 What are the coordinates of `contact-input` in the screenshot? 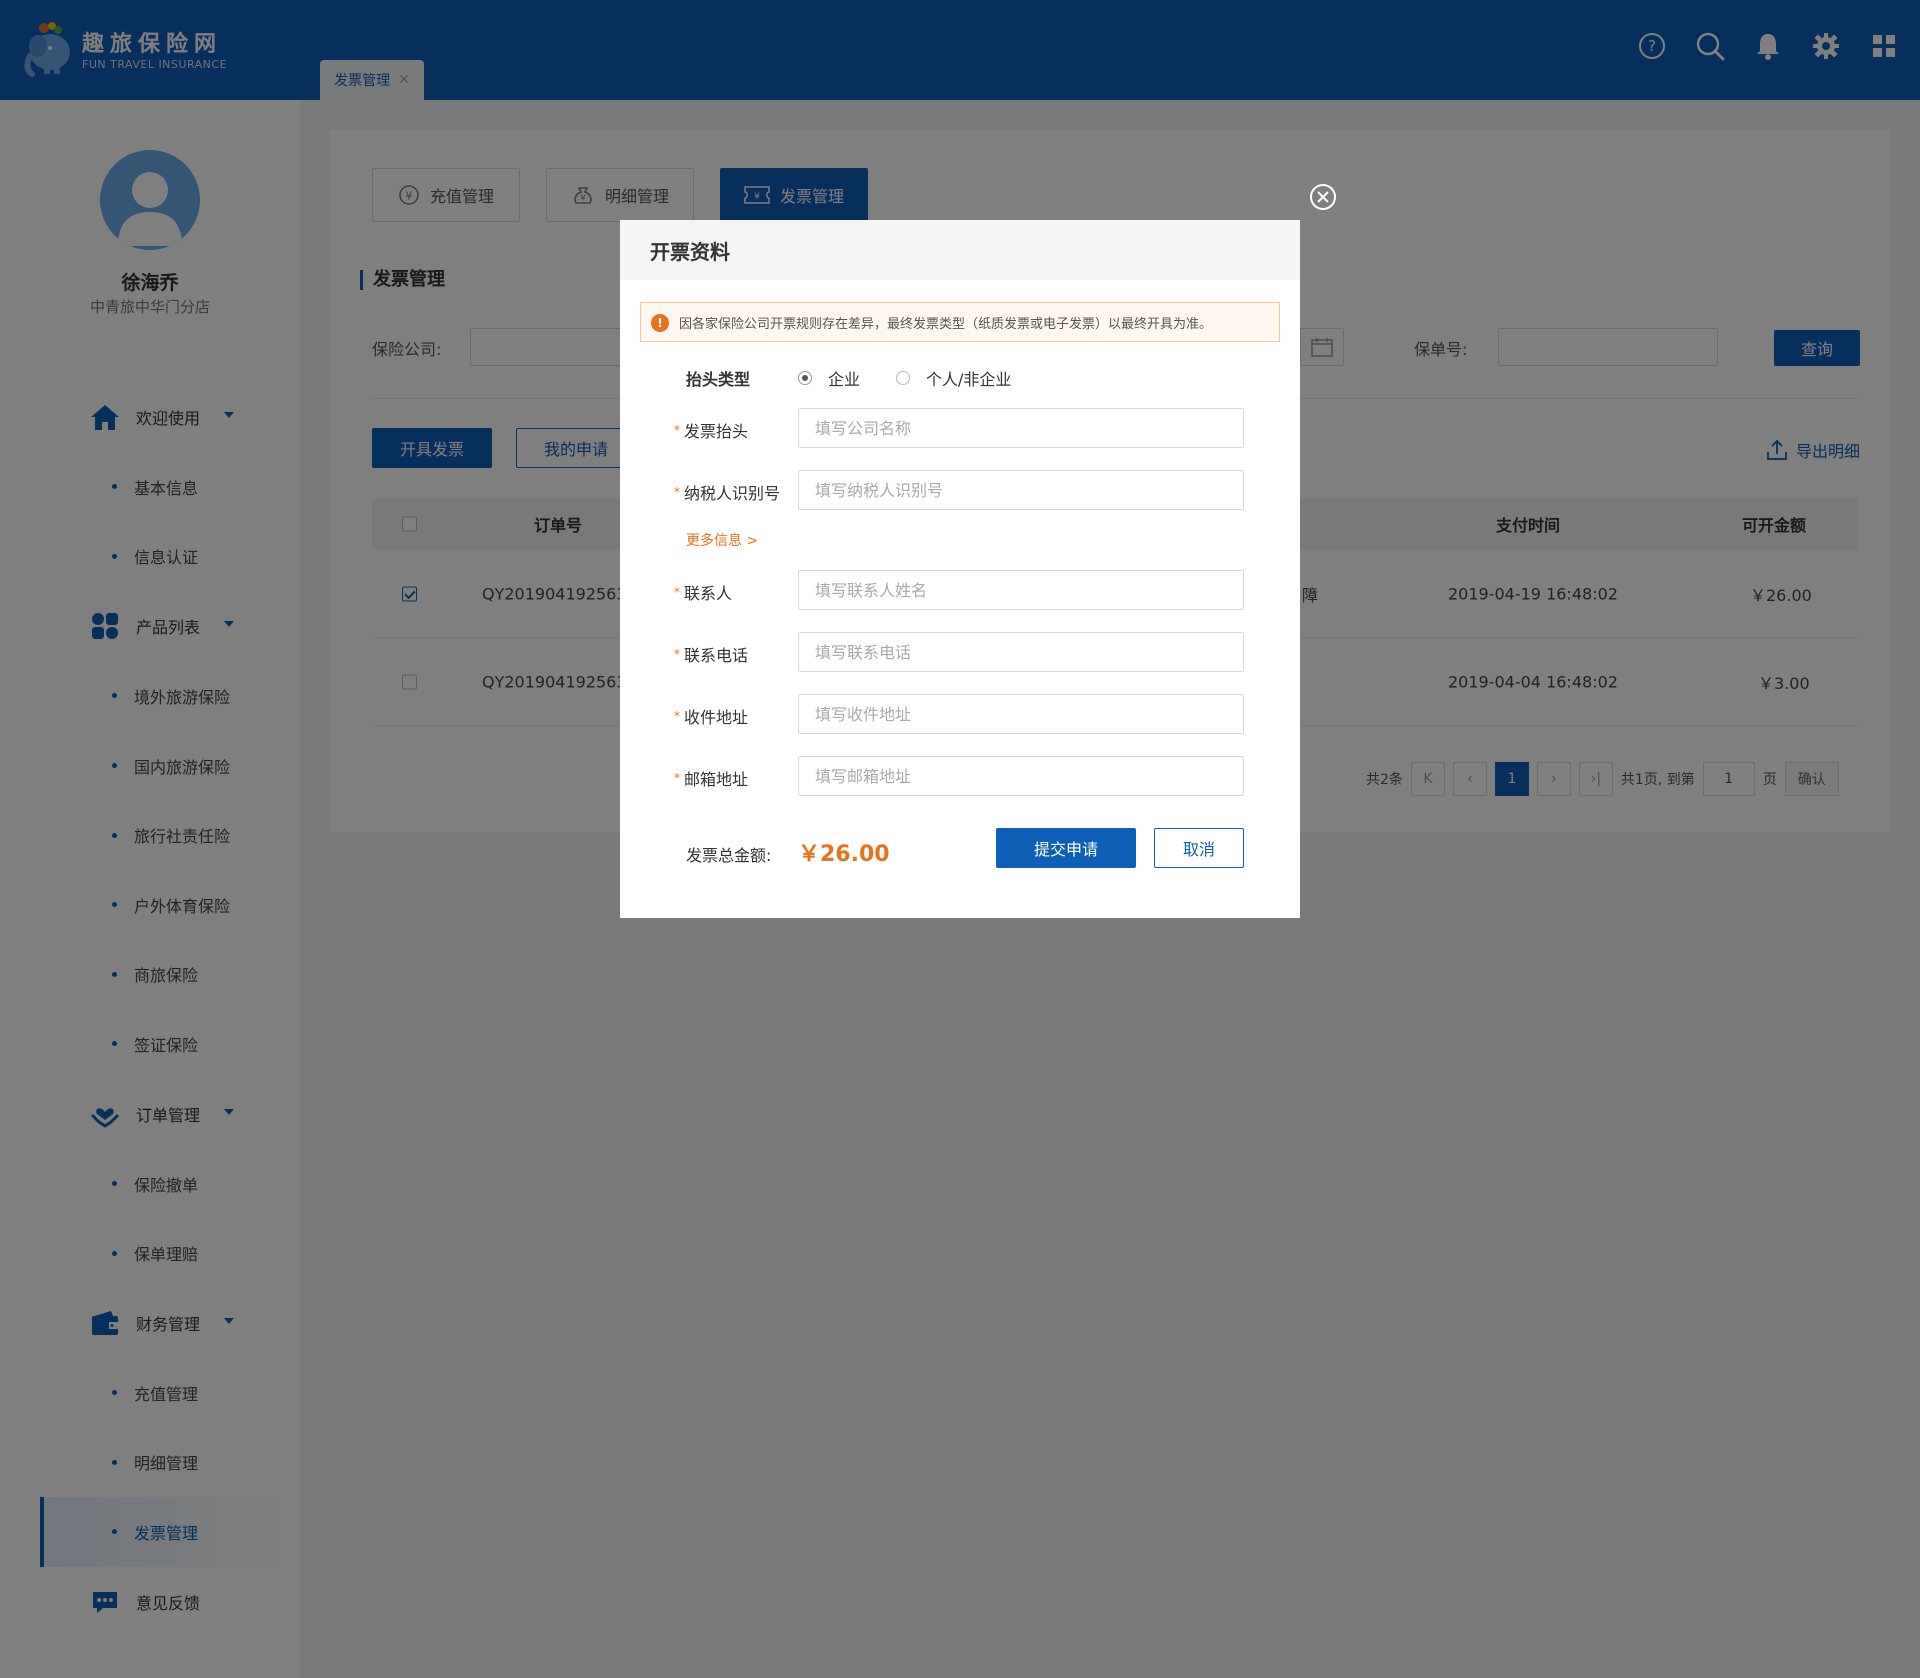 It's located at (1021, 590).